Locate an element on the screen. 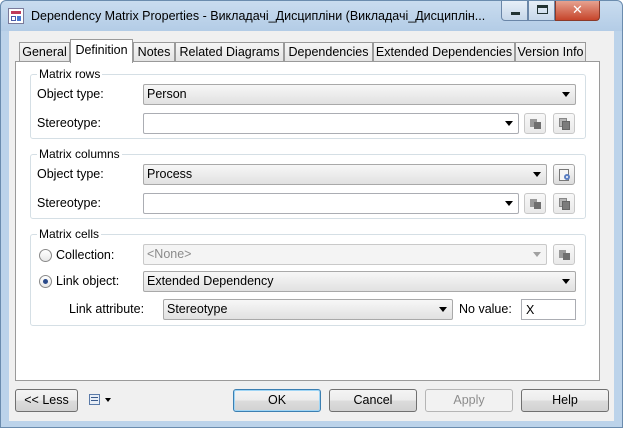 The height and width of the screenshot is (428, 623). matrix-columns-title: Matrix columns is located at coordinates (79, 154).